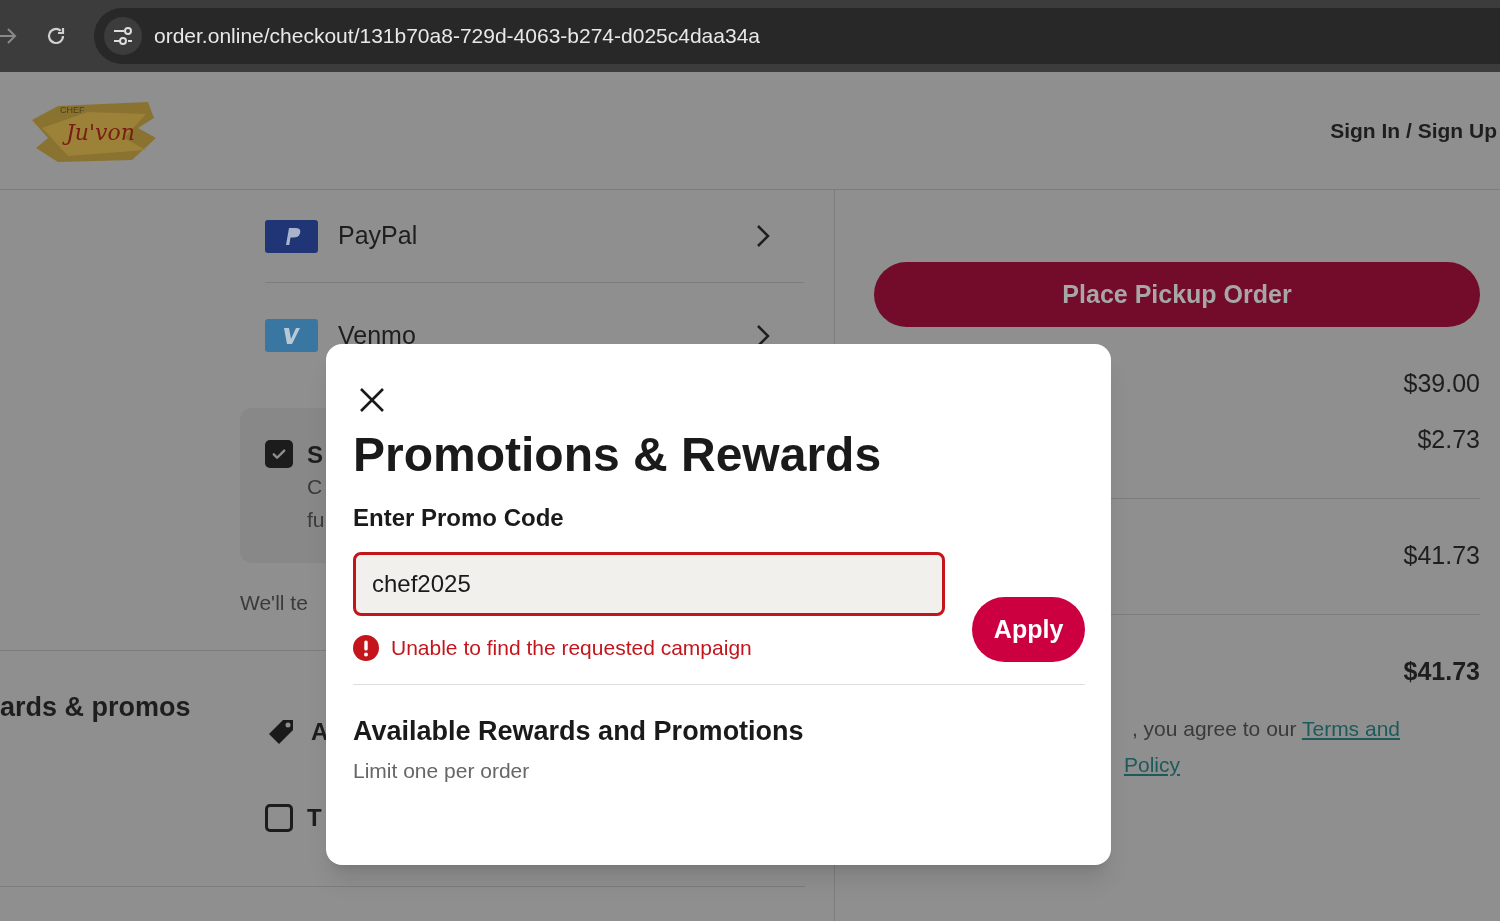  Describe the element at coordinates (457, 36) in the screenshot. I see `url-text: order.online/checkout/131b70a8-729d-4063-b274-d025c4daa34a` at that location.